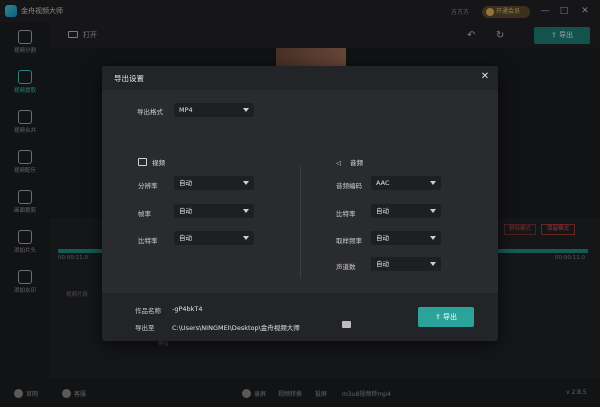 The width and height of the screenshot is (600, 407). Describe the element at coordinates (187, 309) in the screenshot. I see `work-name-input: -gP4bkT4` at that location.